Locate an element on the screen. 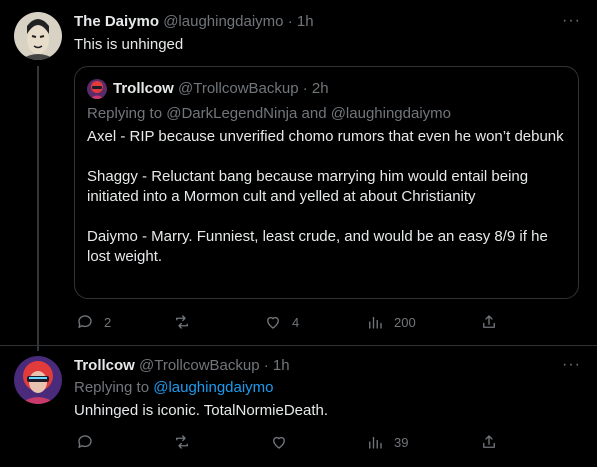 The image size is (597, 467). reply-button is located at coordinates (90, 442).